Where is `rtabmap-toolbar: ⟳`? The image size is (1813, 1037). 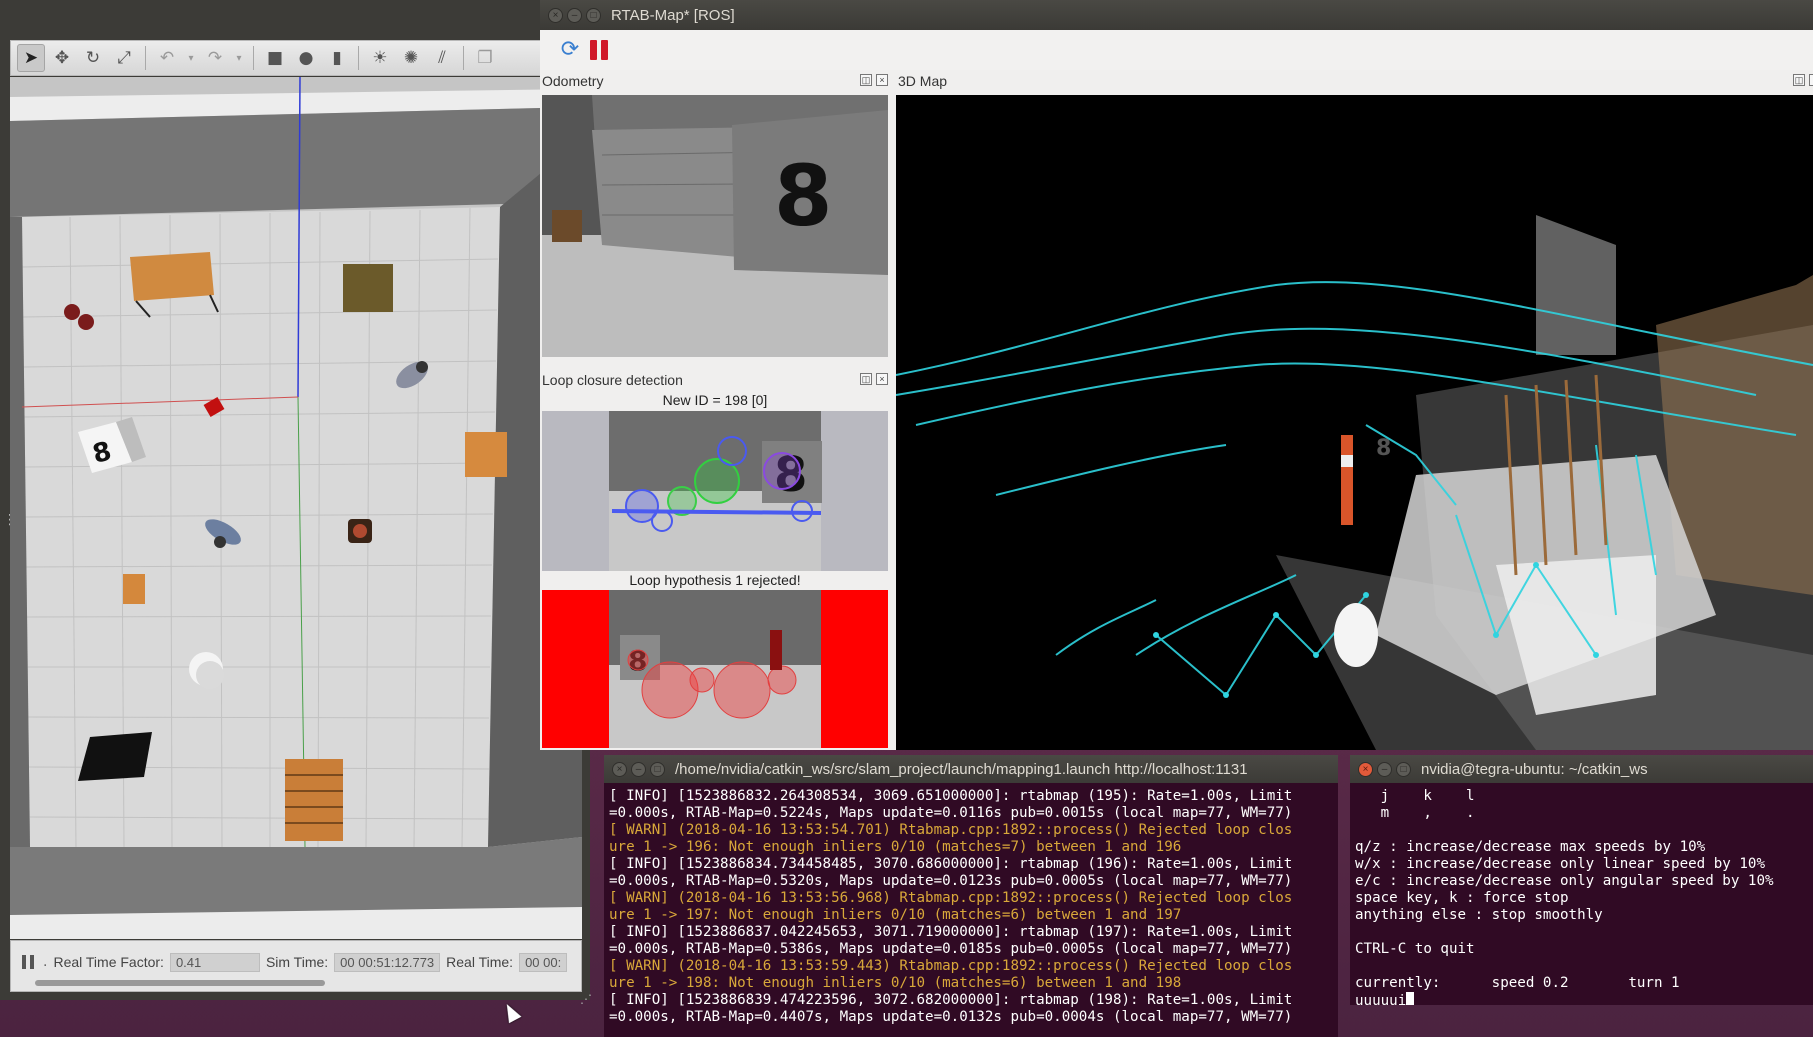 rtabmap-toolbar: ⟳ is located at coordinates (1176, 50).